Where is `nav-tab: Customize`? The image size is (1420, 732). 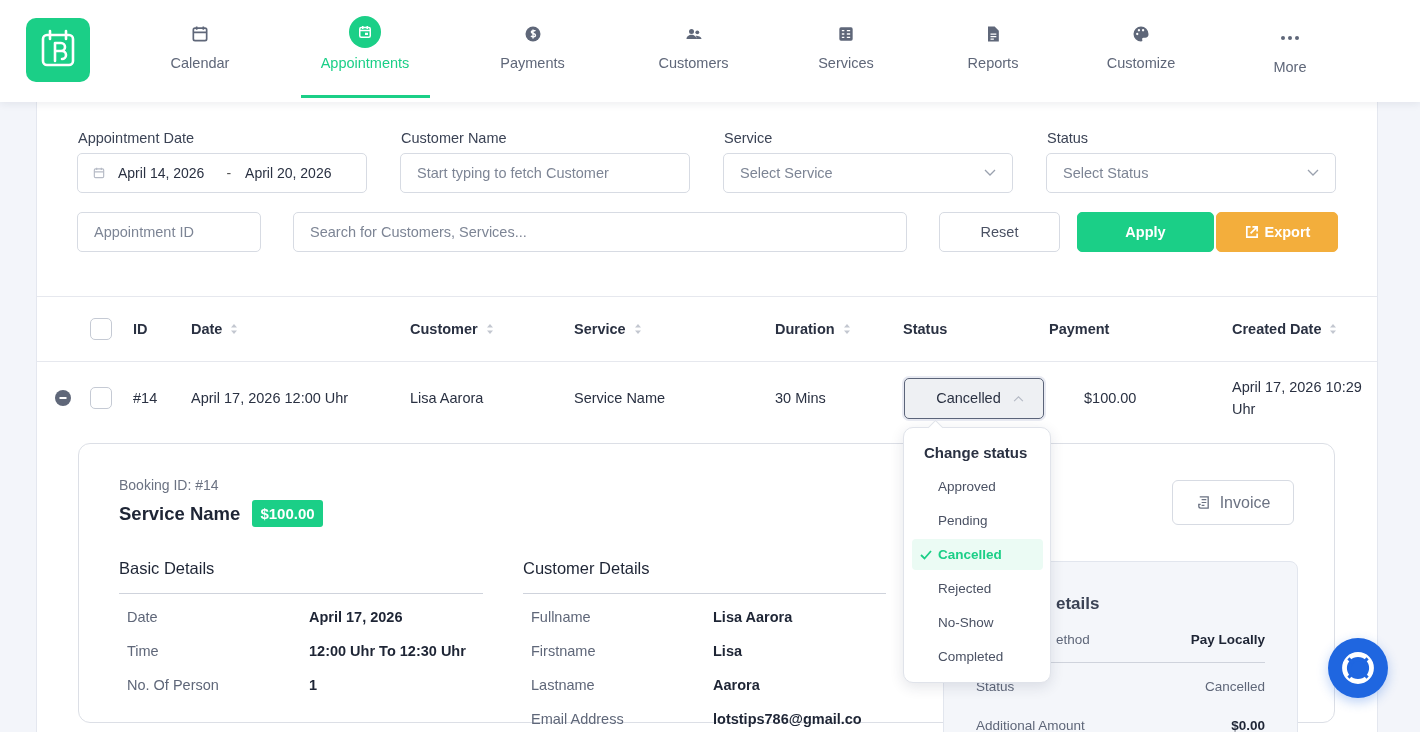
nav-tab: Customize is located at coordinates (1141, 51).